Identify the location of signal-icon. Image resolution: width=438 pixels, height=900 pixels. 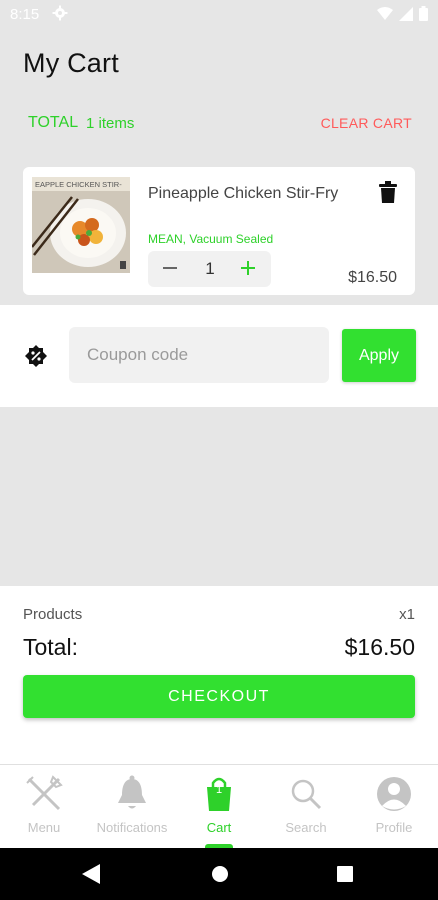
(406, 13).